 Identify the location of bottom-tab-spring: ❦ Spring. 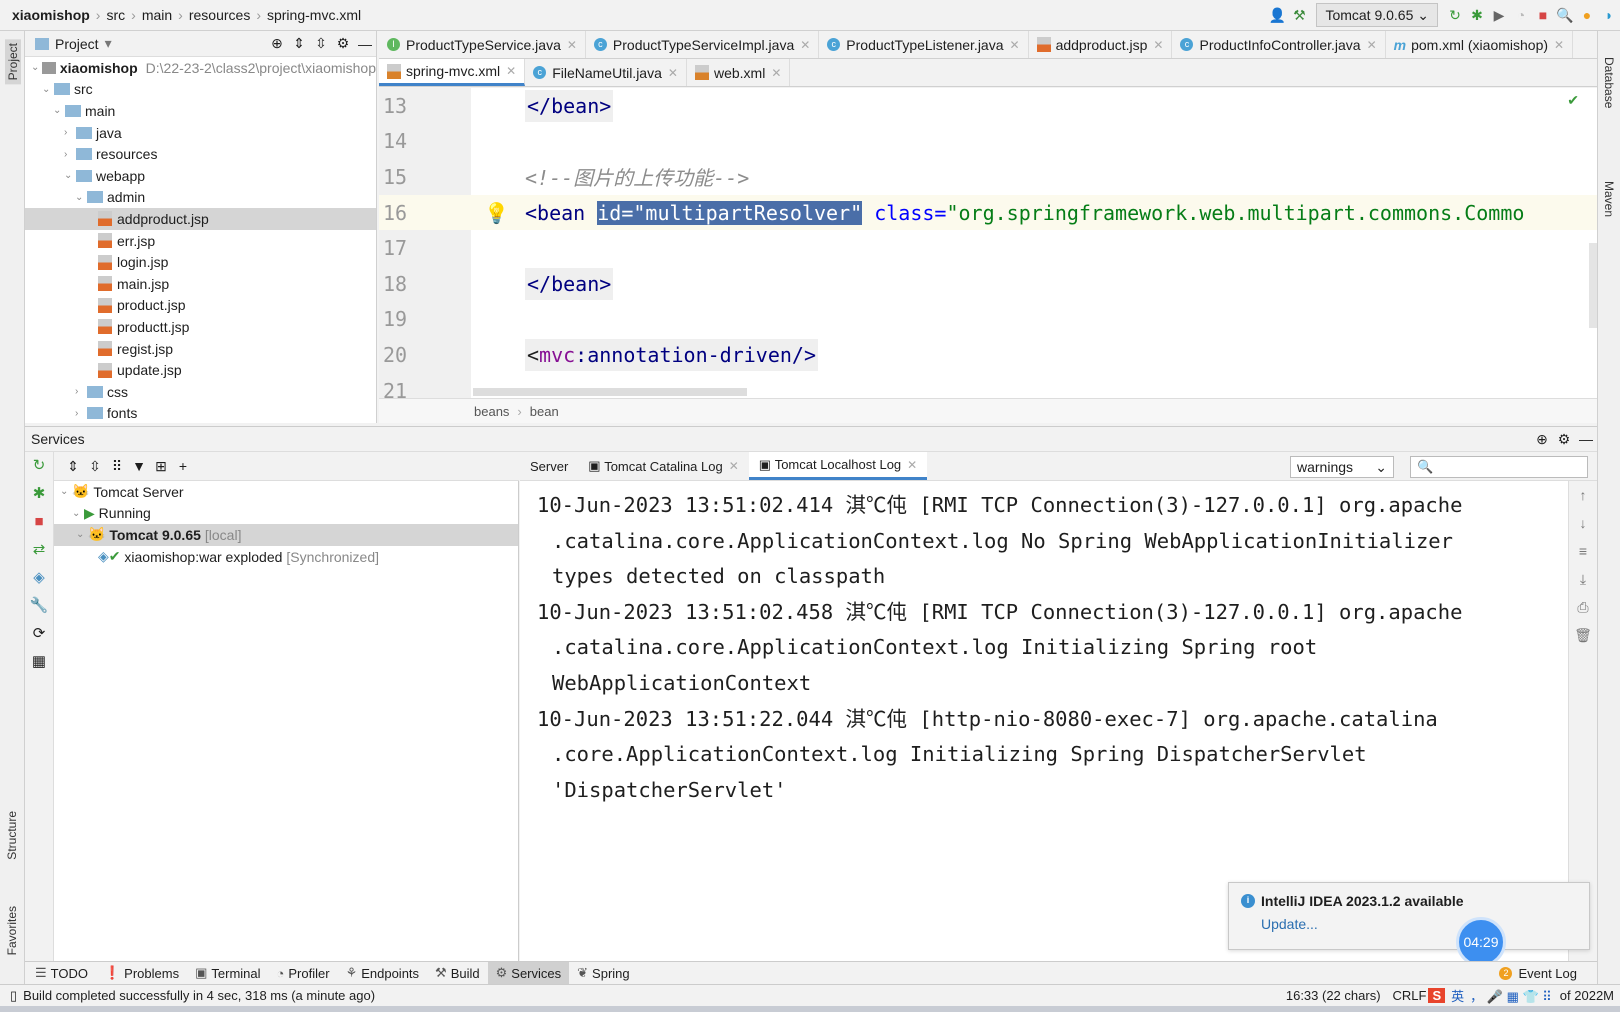
(603, 973).